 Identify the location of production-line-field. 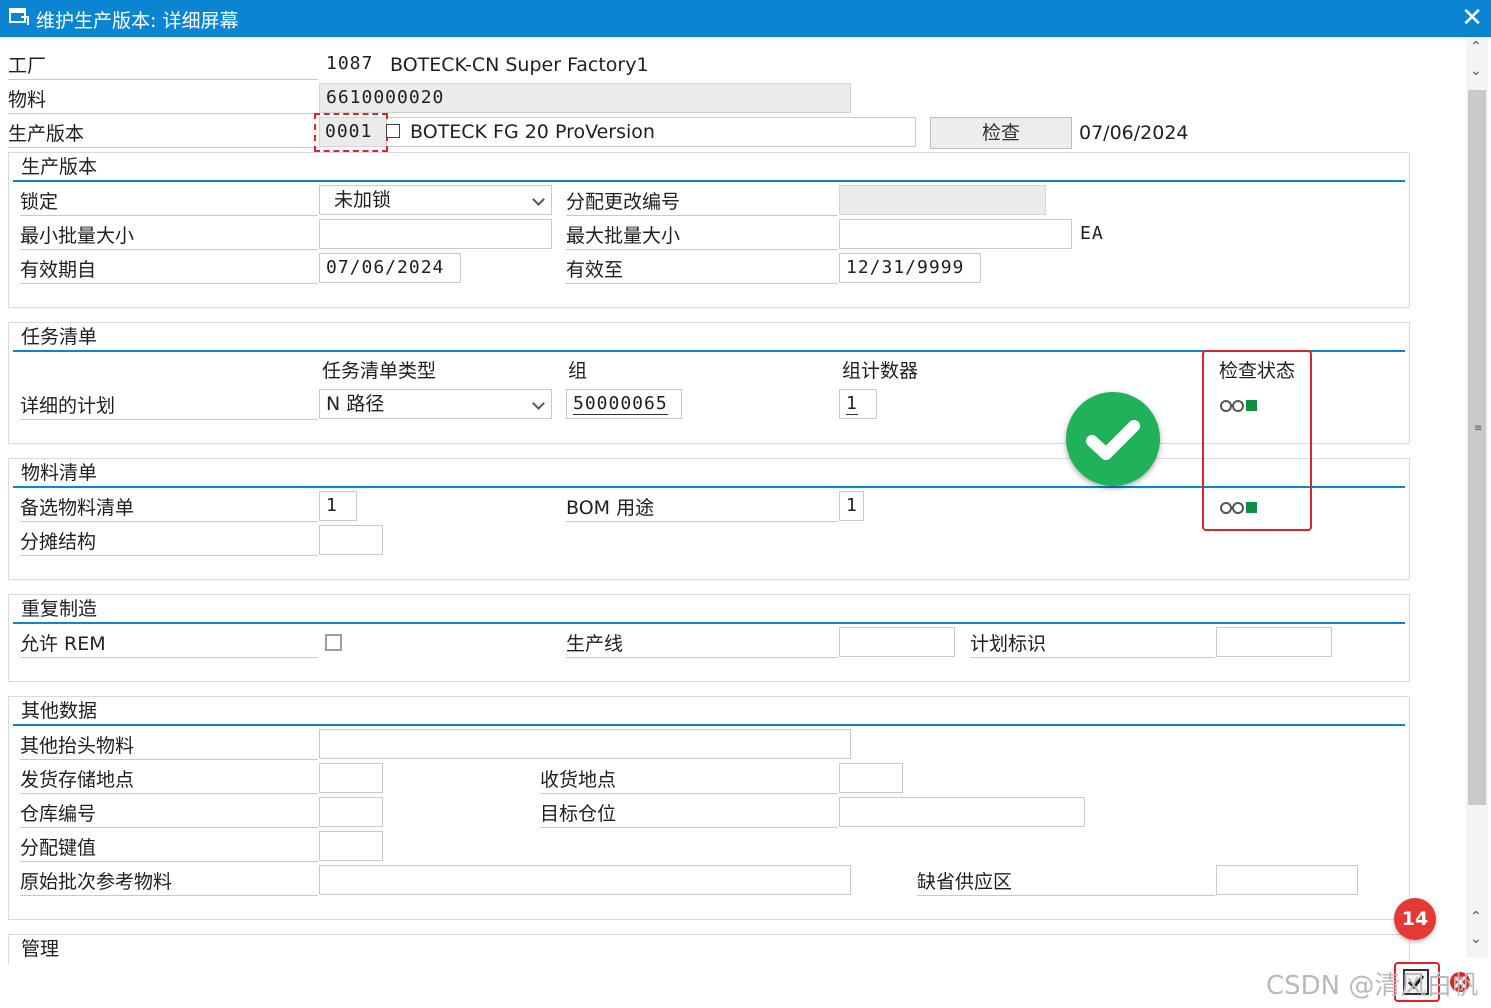
(897, 642).